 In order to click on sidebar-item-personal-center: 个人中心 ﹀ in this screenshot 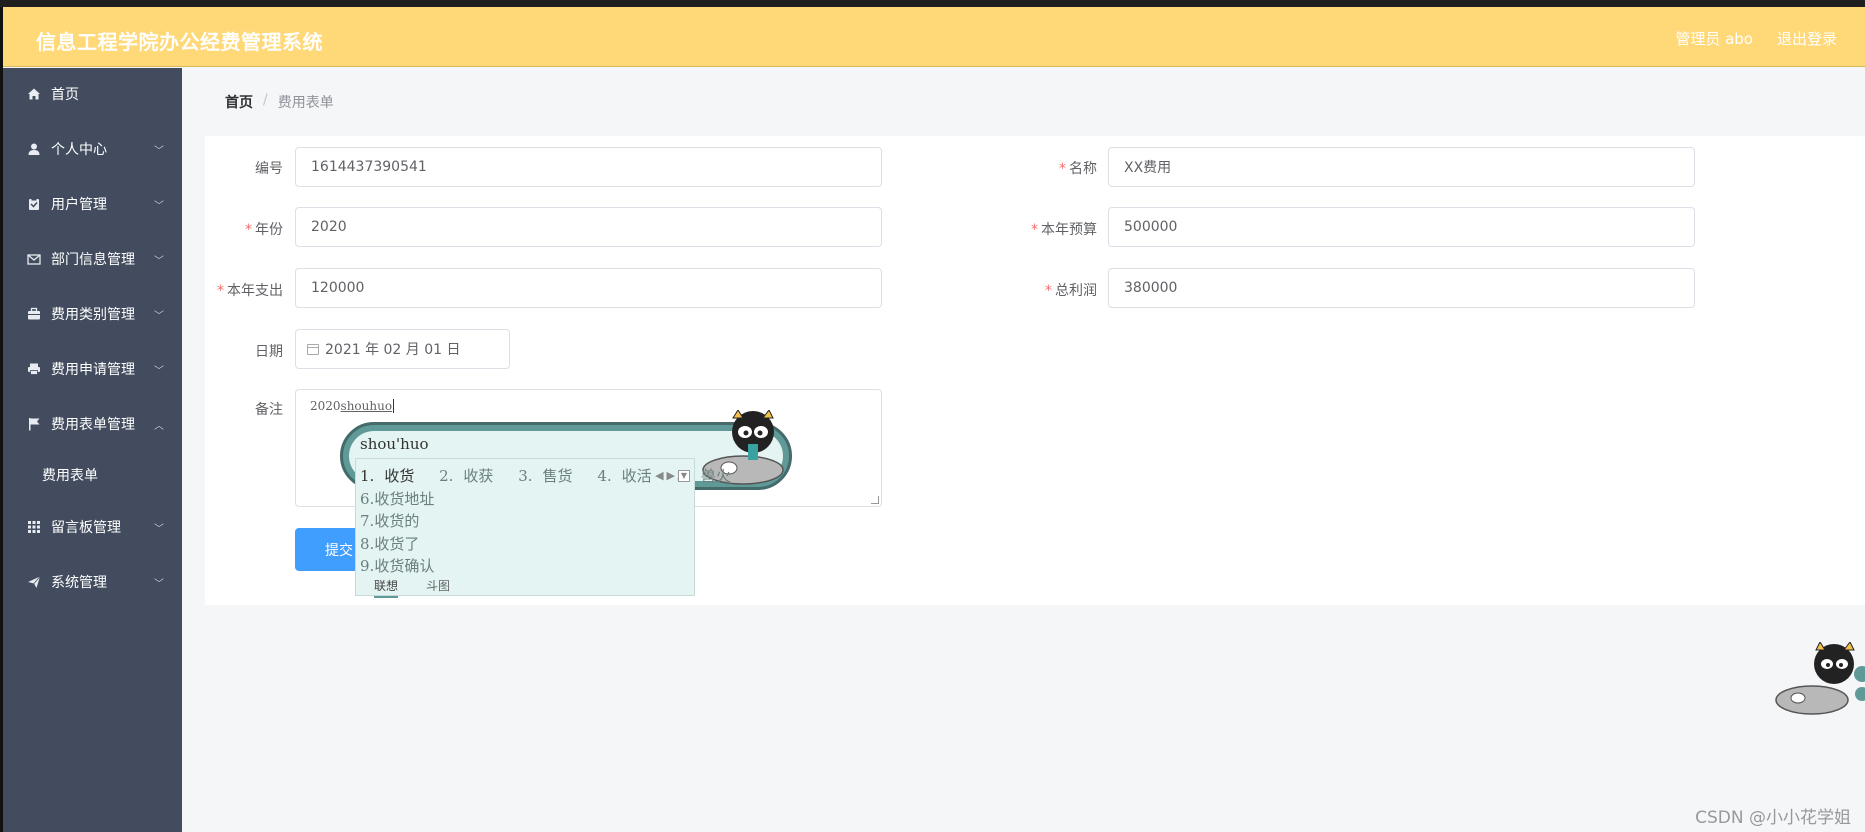, I will do `click(92, 149)`.